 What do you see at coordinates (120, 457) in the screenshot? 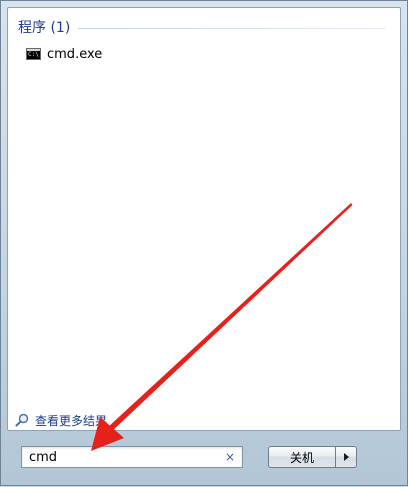
I see `search-input` at bounding box center [120, 457].